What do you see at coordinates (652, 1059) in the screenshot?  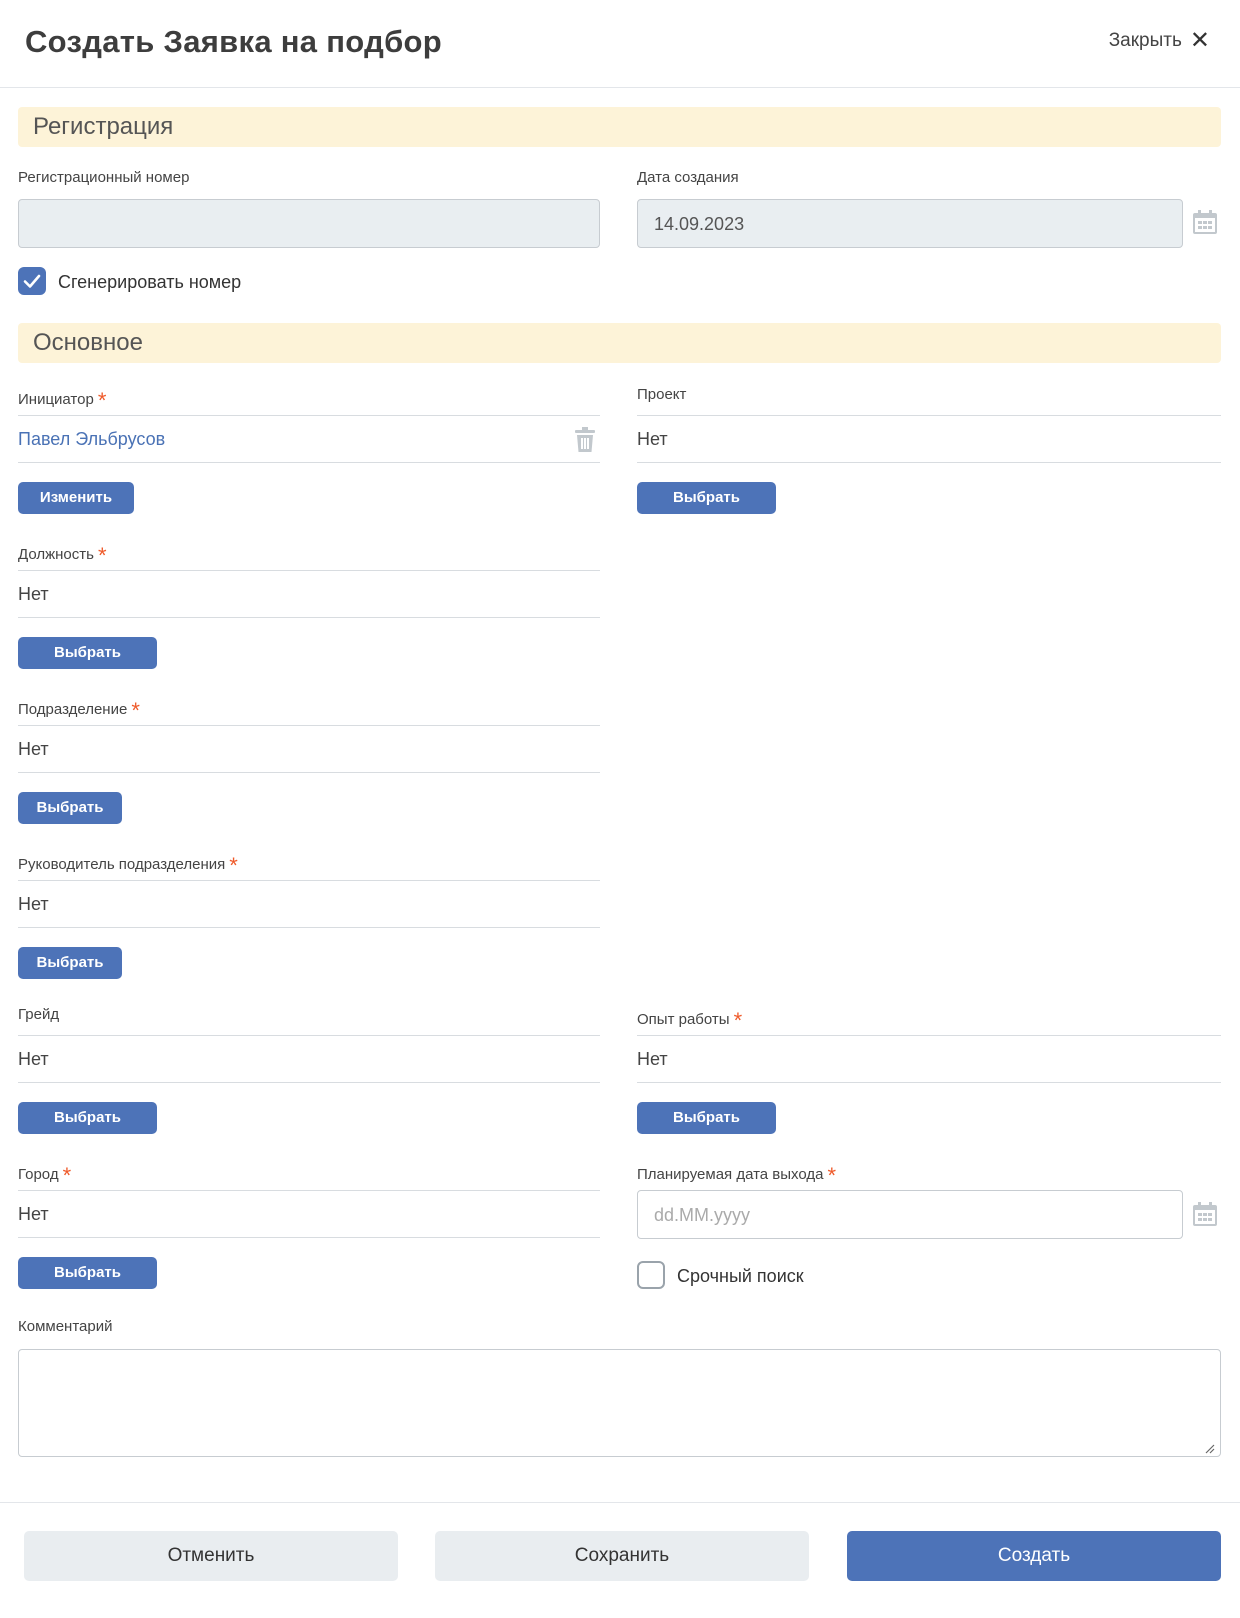 I see `experience-value: Нет` at bounding box center [652, 1059].